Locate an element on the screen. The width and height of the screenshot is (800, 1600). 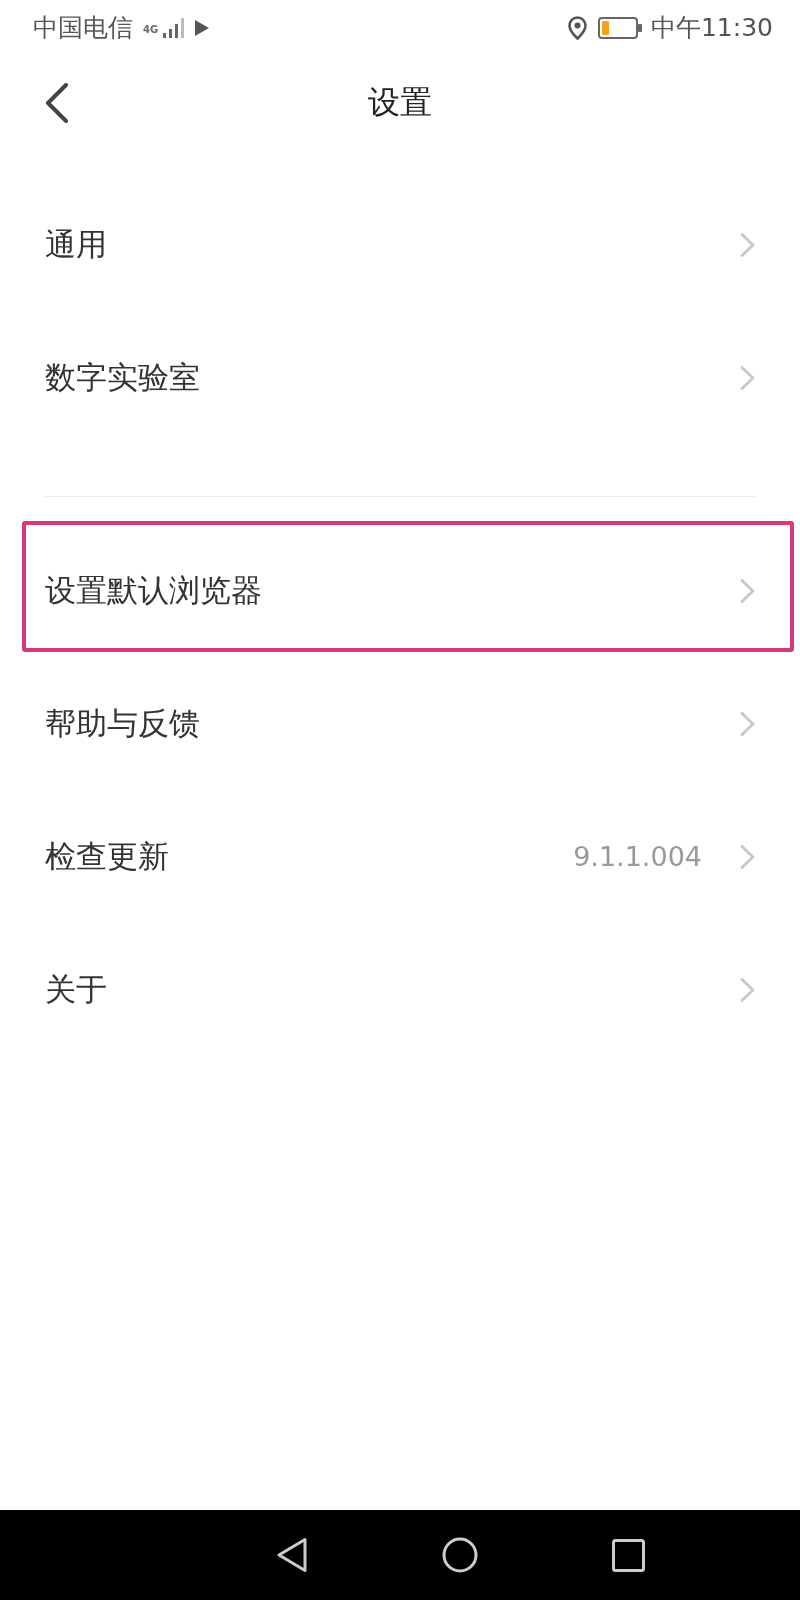
chevron-left-icon is located at coordinates (57, 102).